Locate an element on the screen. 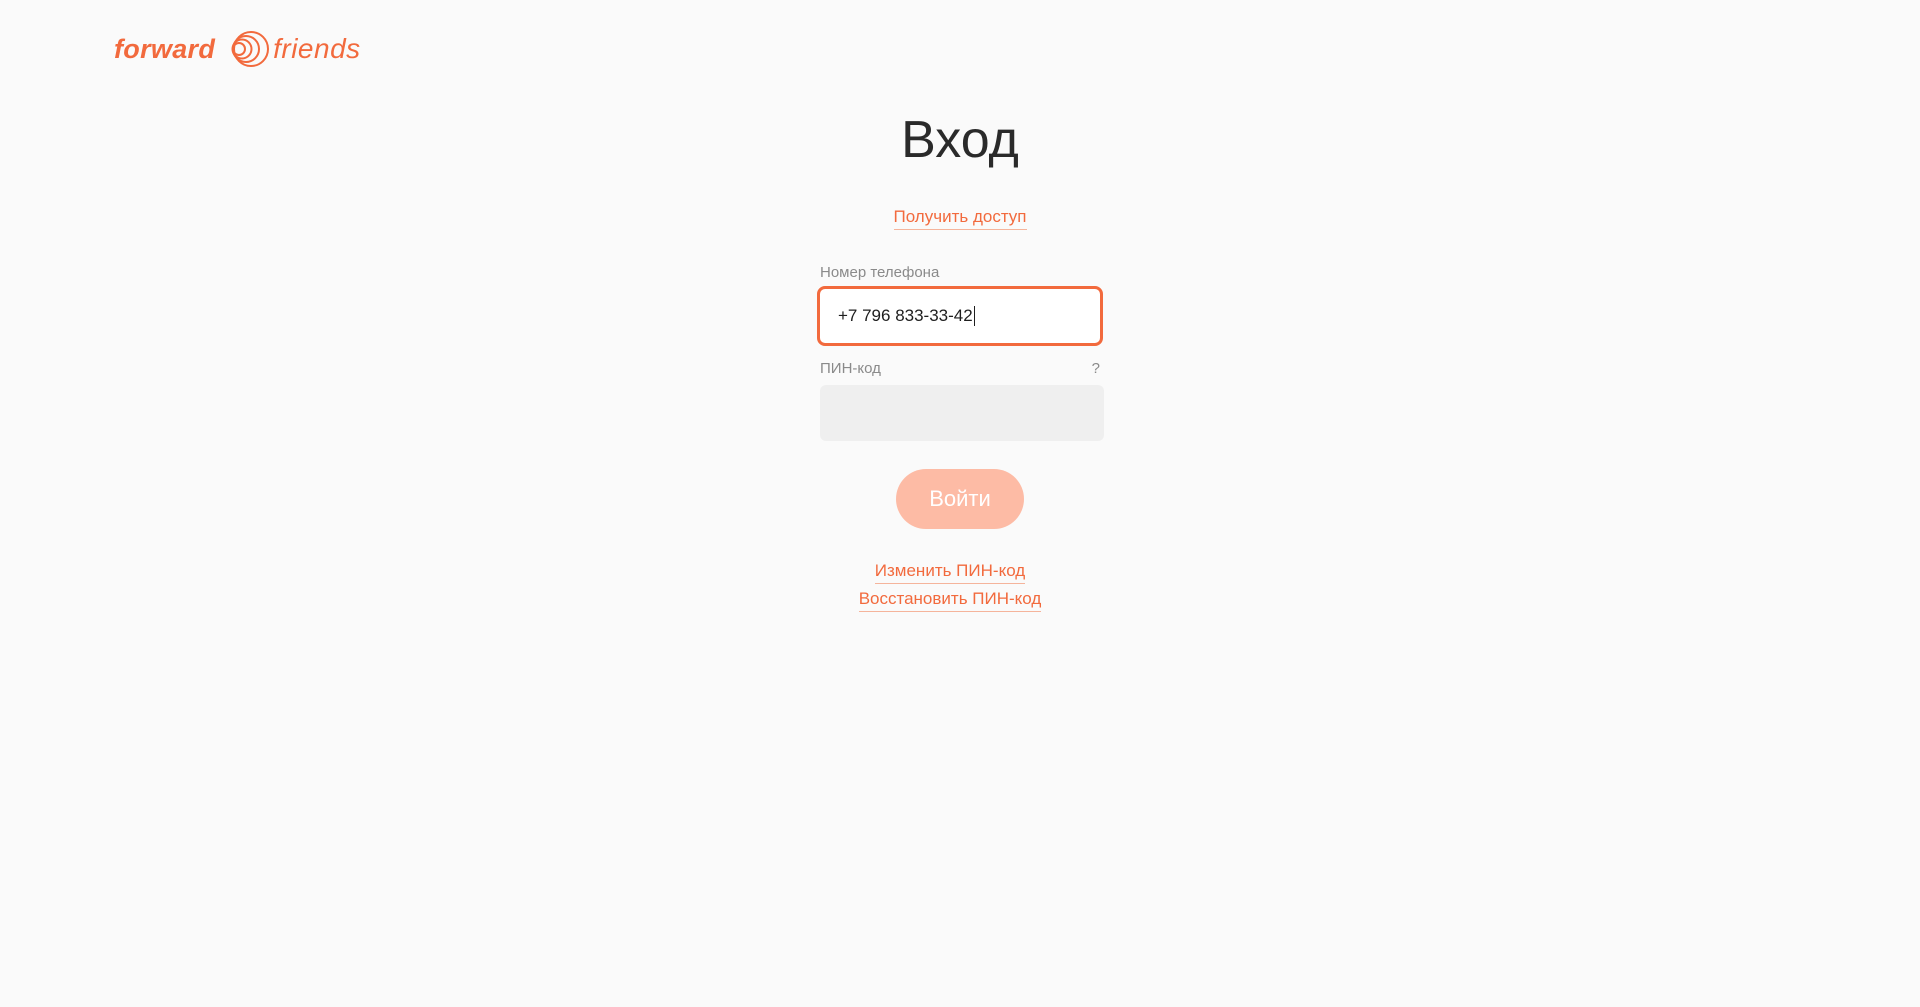 This screenshot has width=1920, height=1007. phone-input: +7 796 833-33-42 is located at coordinates (960, 316).